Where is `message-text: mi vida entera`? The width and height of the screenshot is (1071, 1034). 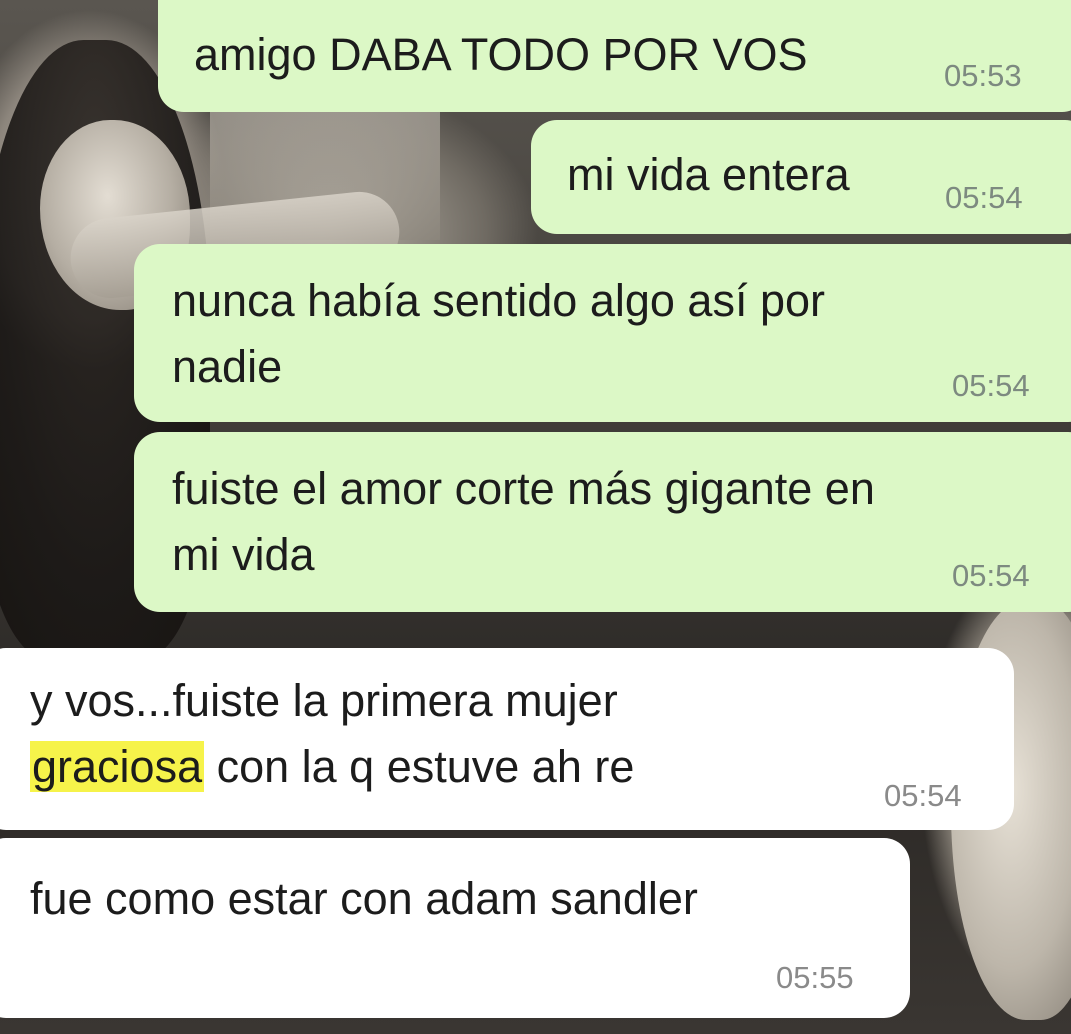
message-text: mi vida entera is located at coordinates (708, 174).